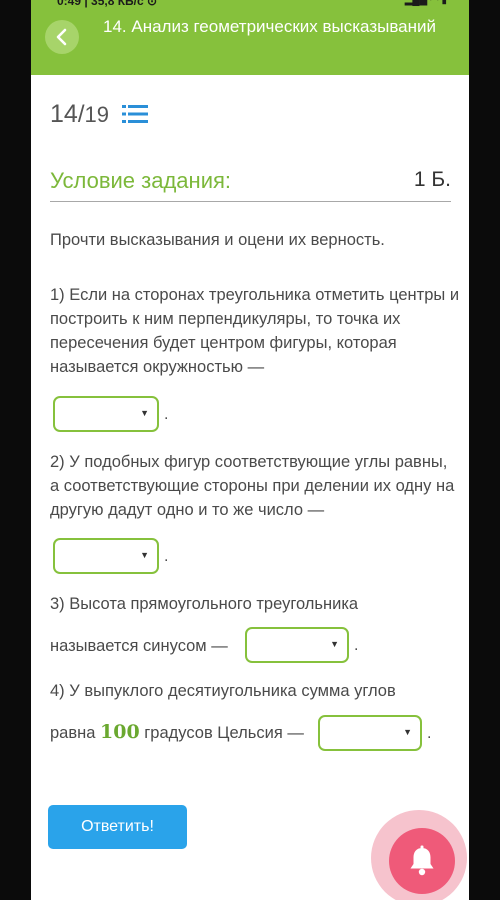 Image resolution: width=500 pixels, height=900 pixels. Describe the element at coordinates (425, 3) in the screenshot. I see `status-icons: ▂▄▆ ◠ ▮` at that location.